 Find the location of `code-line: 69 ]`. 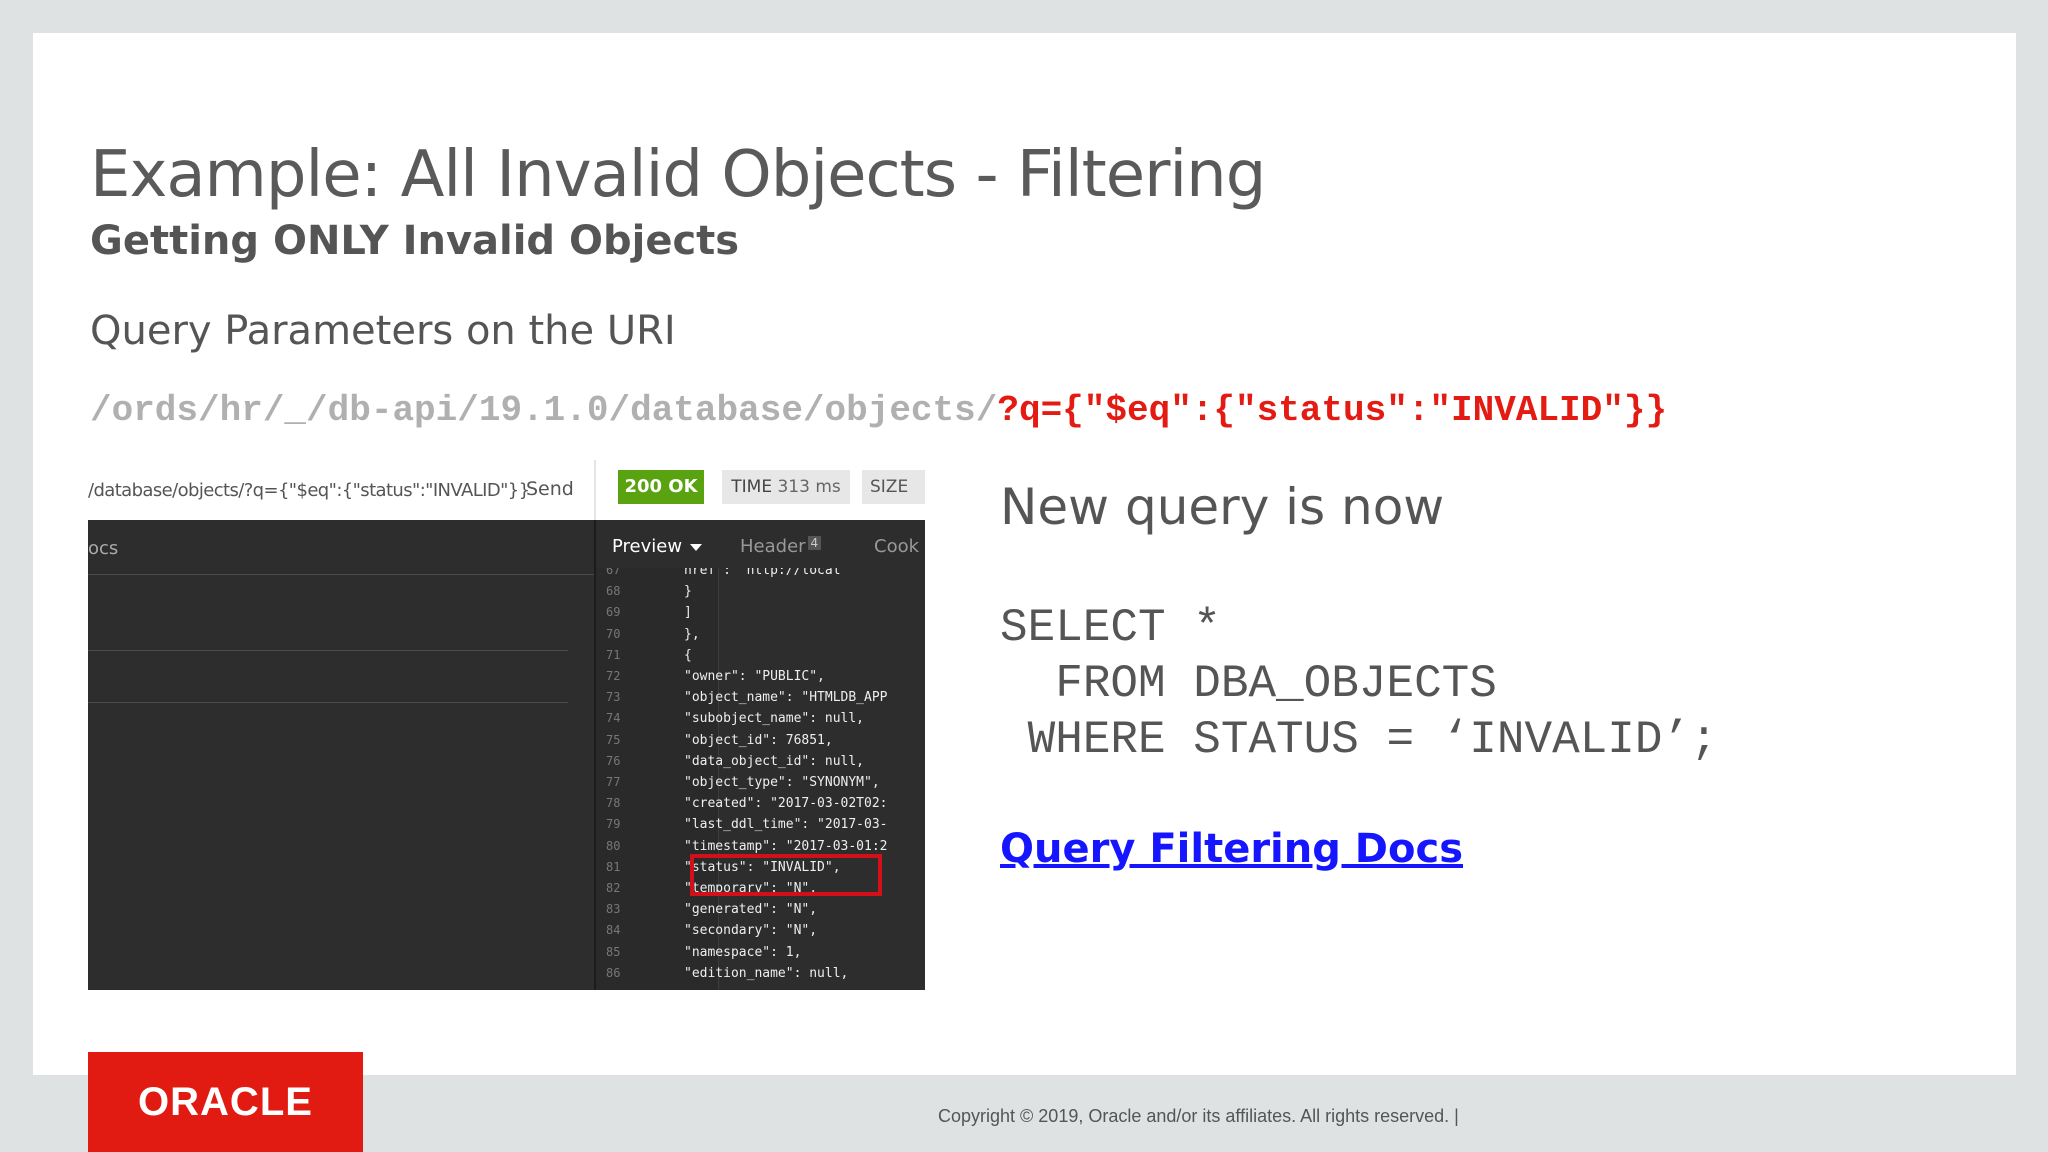

code-line: 69 ] is located at coordinates (760, 612).